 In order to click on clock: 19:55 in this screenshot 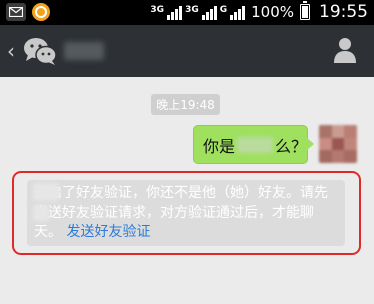, I will do `click(343, 12)`.